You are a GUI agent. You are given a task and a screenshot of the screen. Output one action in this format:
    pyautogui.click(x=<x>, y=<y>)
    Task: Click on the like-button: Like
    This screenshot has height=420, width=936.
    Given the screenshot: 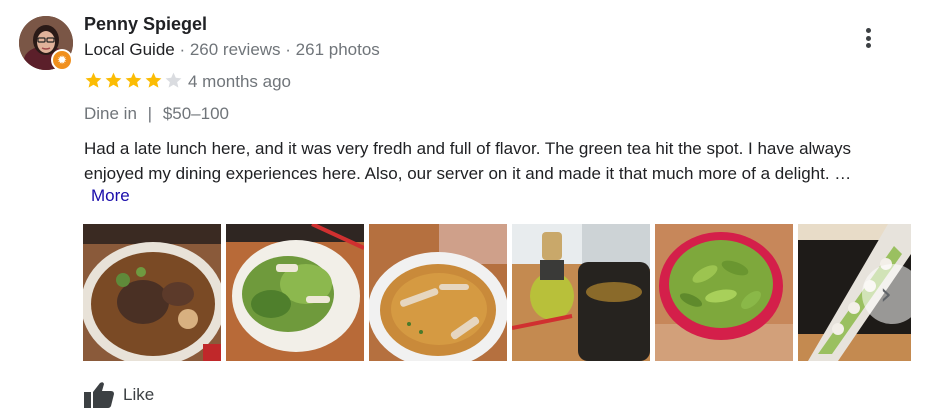 What is the action you would take?
    pyautogui.click(x=118, y=395)
    